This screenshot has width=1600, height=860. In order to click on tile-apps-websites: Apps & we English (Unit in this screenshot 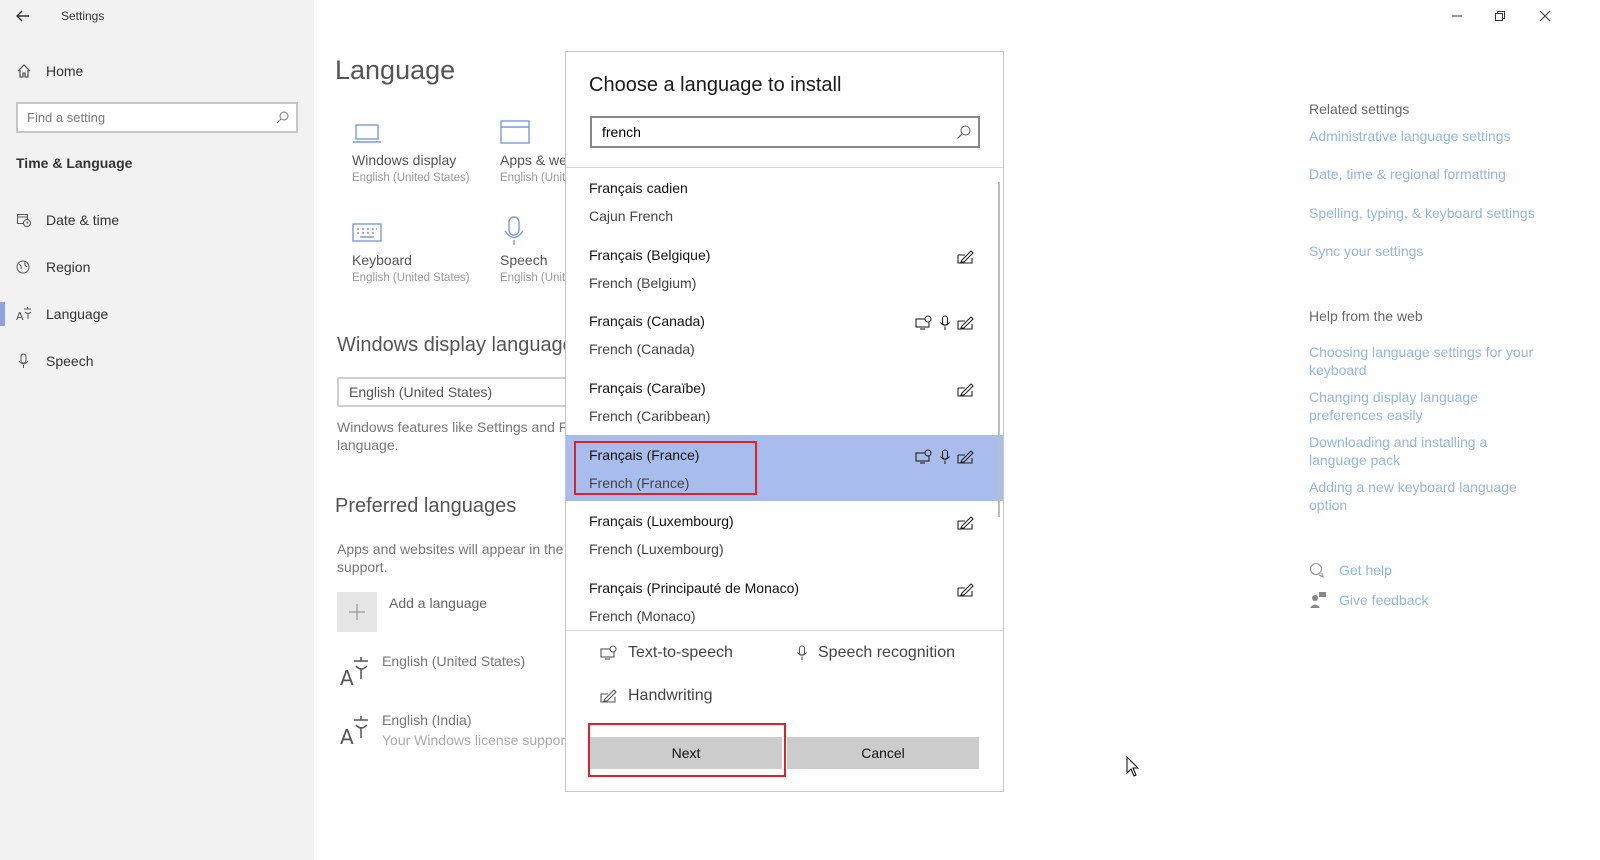, I will do `click(533, 152)`.